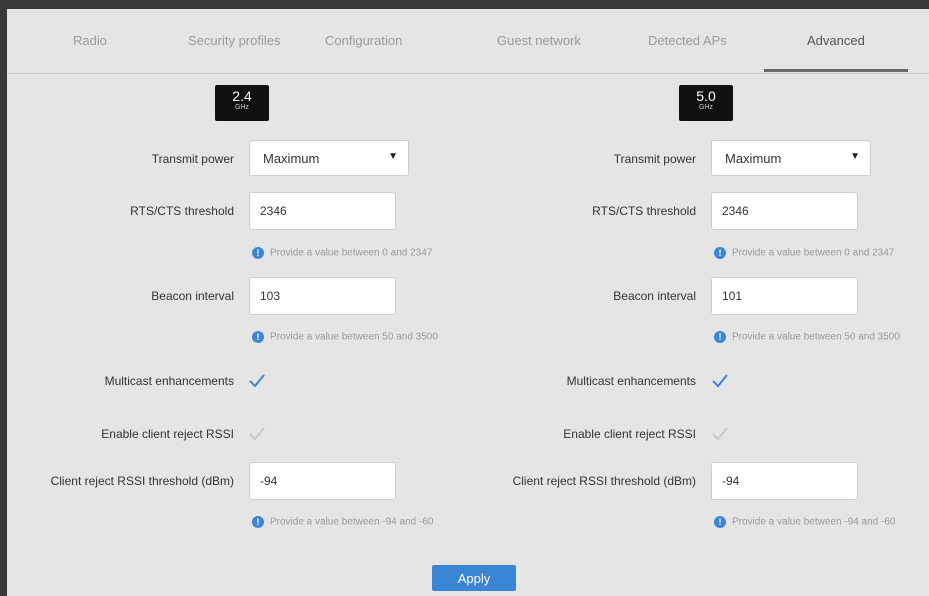  I want to click on tab-configuration: Configuration, so click(363, 40).